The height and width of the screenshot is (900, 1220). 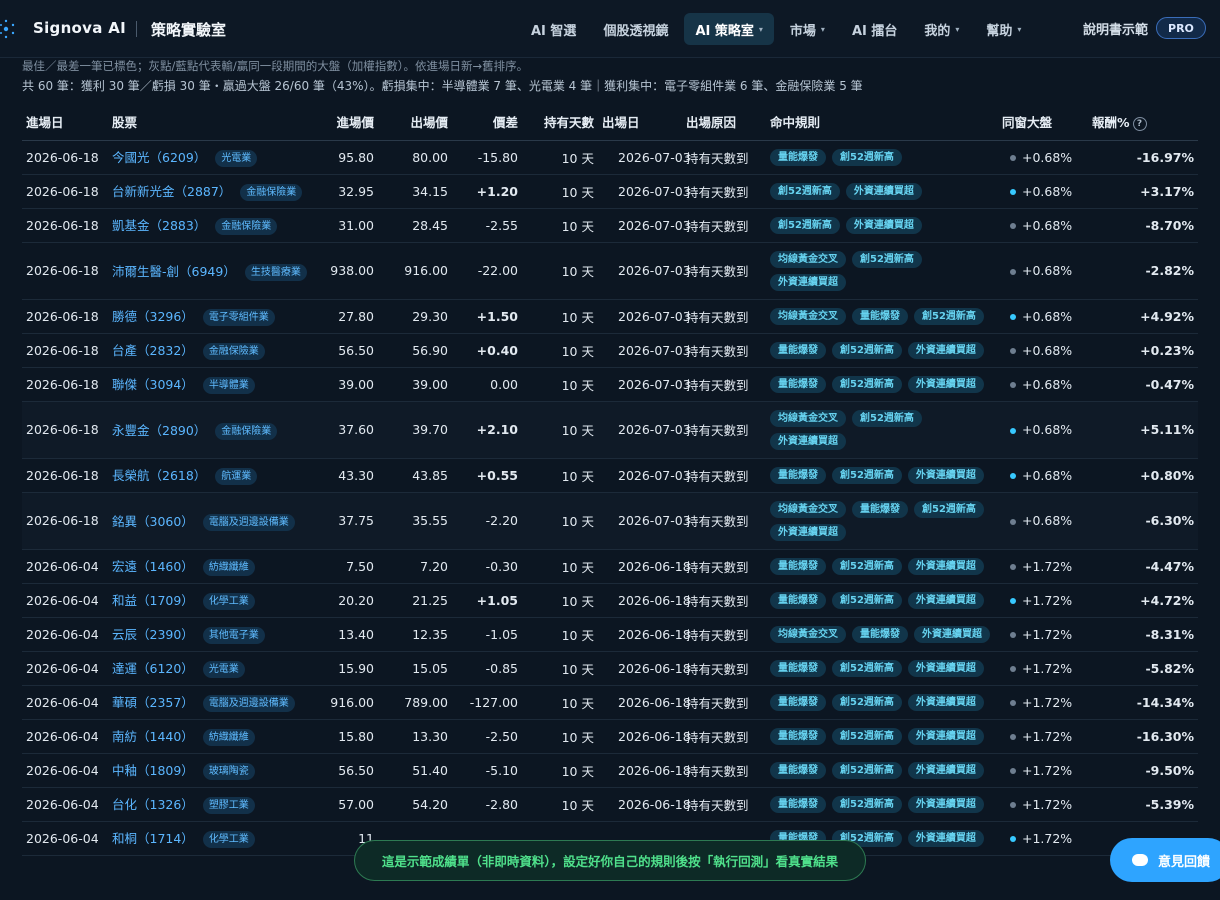 I want to click on stock-link: 凱基金（2883）, so click(x=159, y=225).